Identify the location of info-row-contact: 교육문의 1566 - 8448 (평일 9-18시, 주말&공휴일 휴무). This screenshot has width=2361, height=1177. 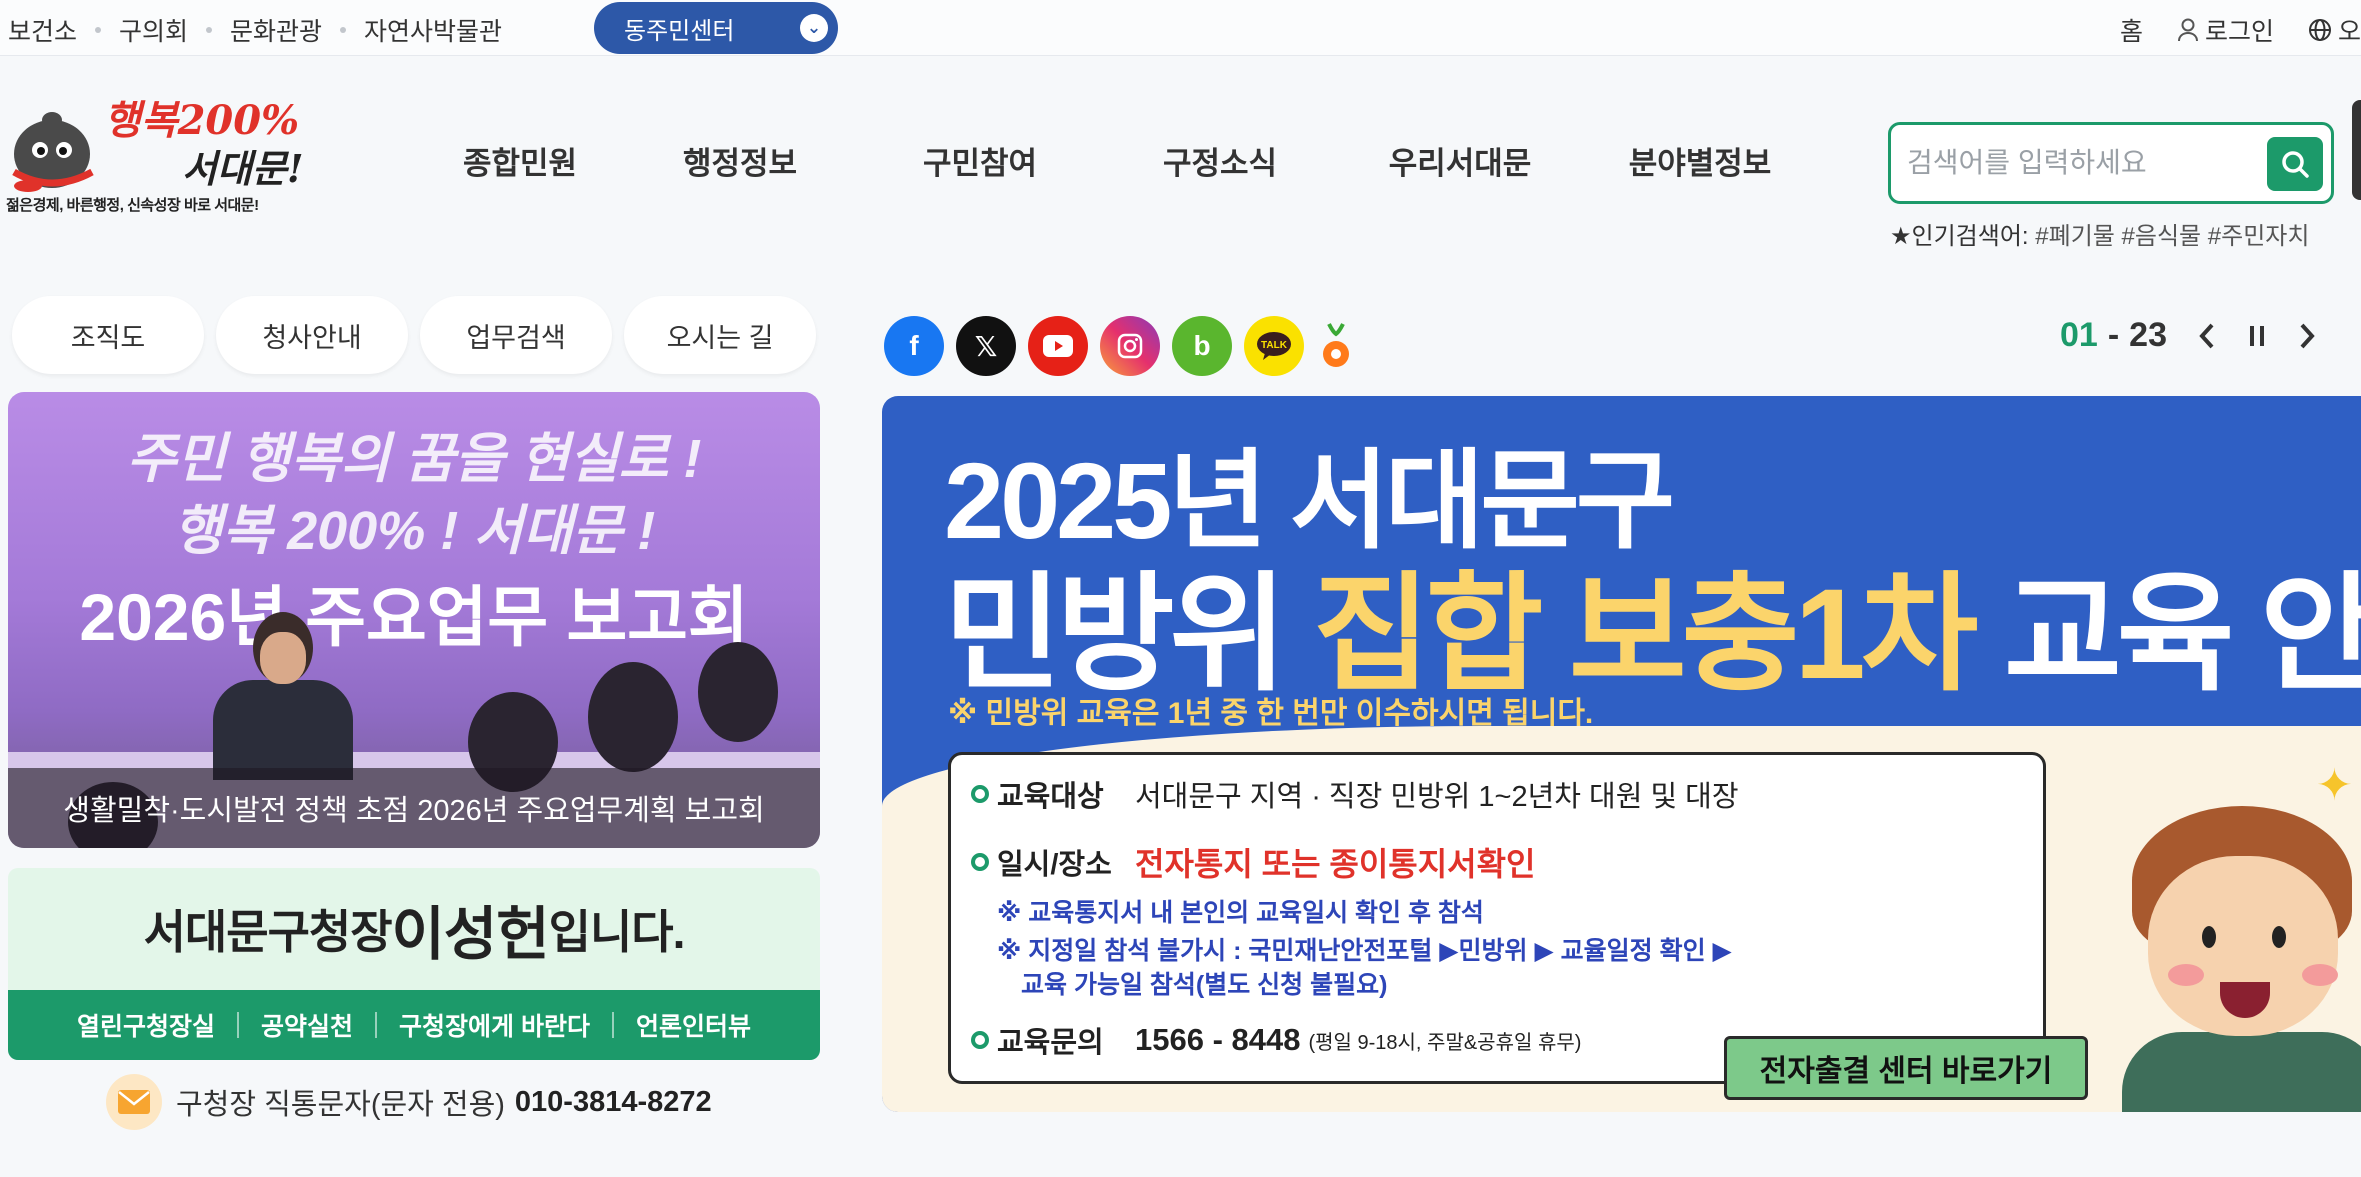
(1276, 1040).